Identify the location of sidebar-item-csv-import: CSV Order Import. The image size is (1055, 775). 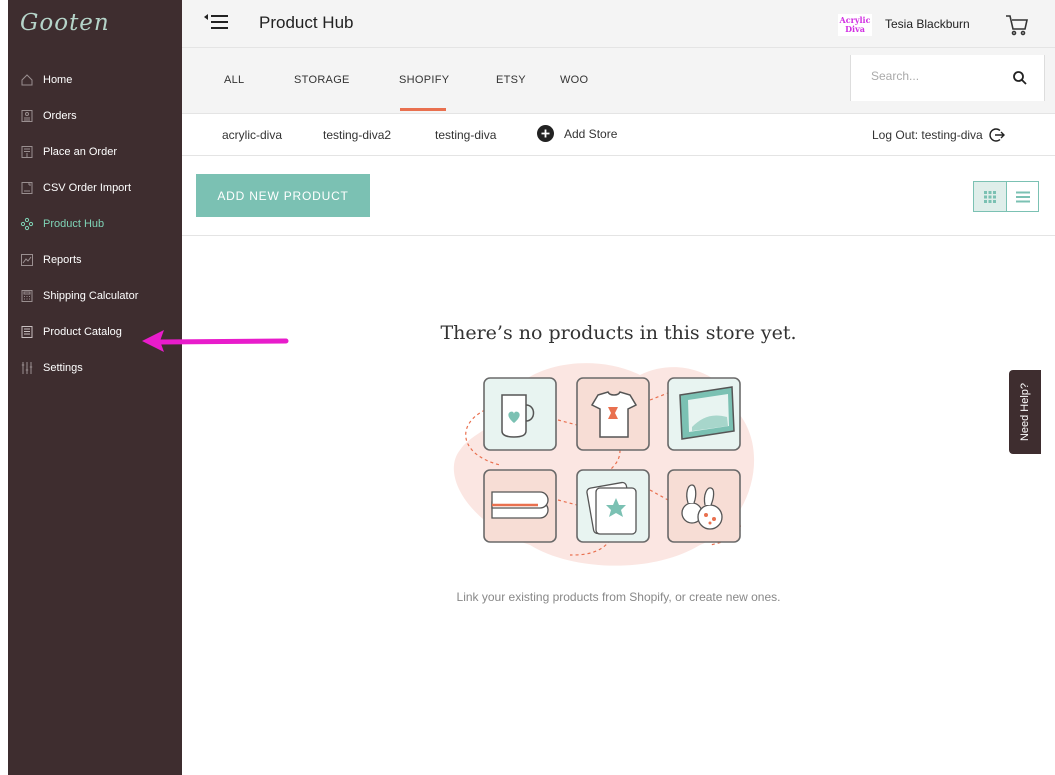
(95, 188).